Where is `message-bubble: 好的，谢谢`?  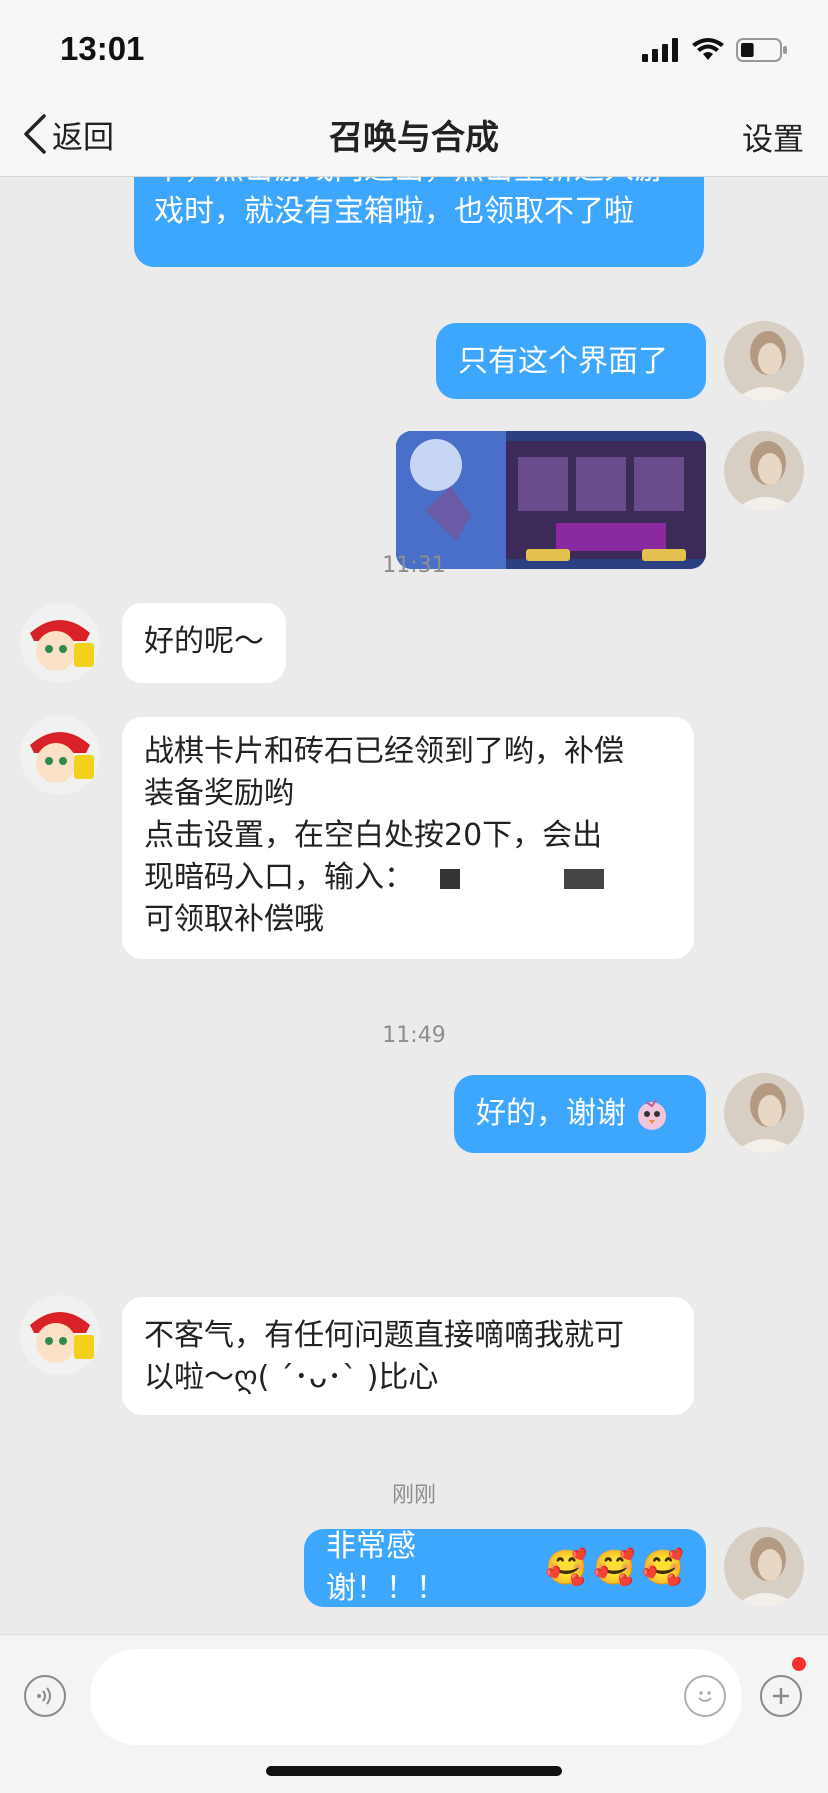
message-bubble: 好的，谢谢 is located at coordinates (580, 1114).